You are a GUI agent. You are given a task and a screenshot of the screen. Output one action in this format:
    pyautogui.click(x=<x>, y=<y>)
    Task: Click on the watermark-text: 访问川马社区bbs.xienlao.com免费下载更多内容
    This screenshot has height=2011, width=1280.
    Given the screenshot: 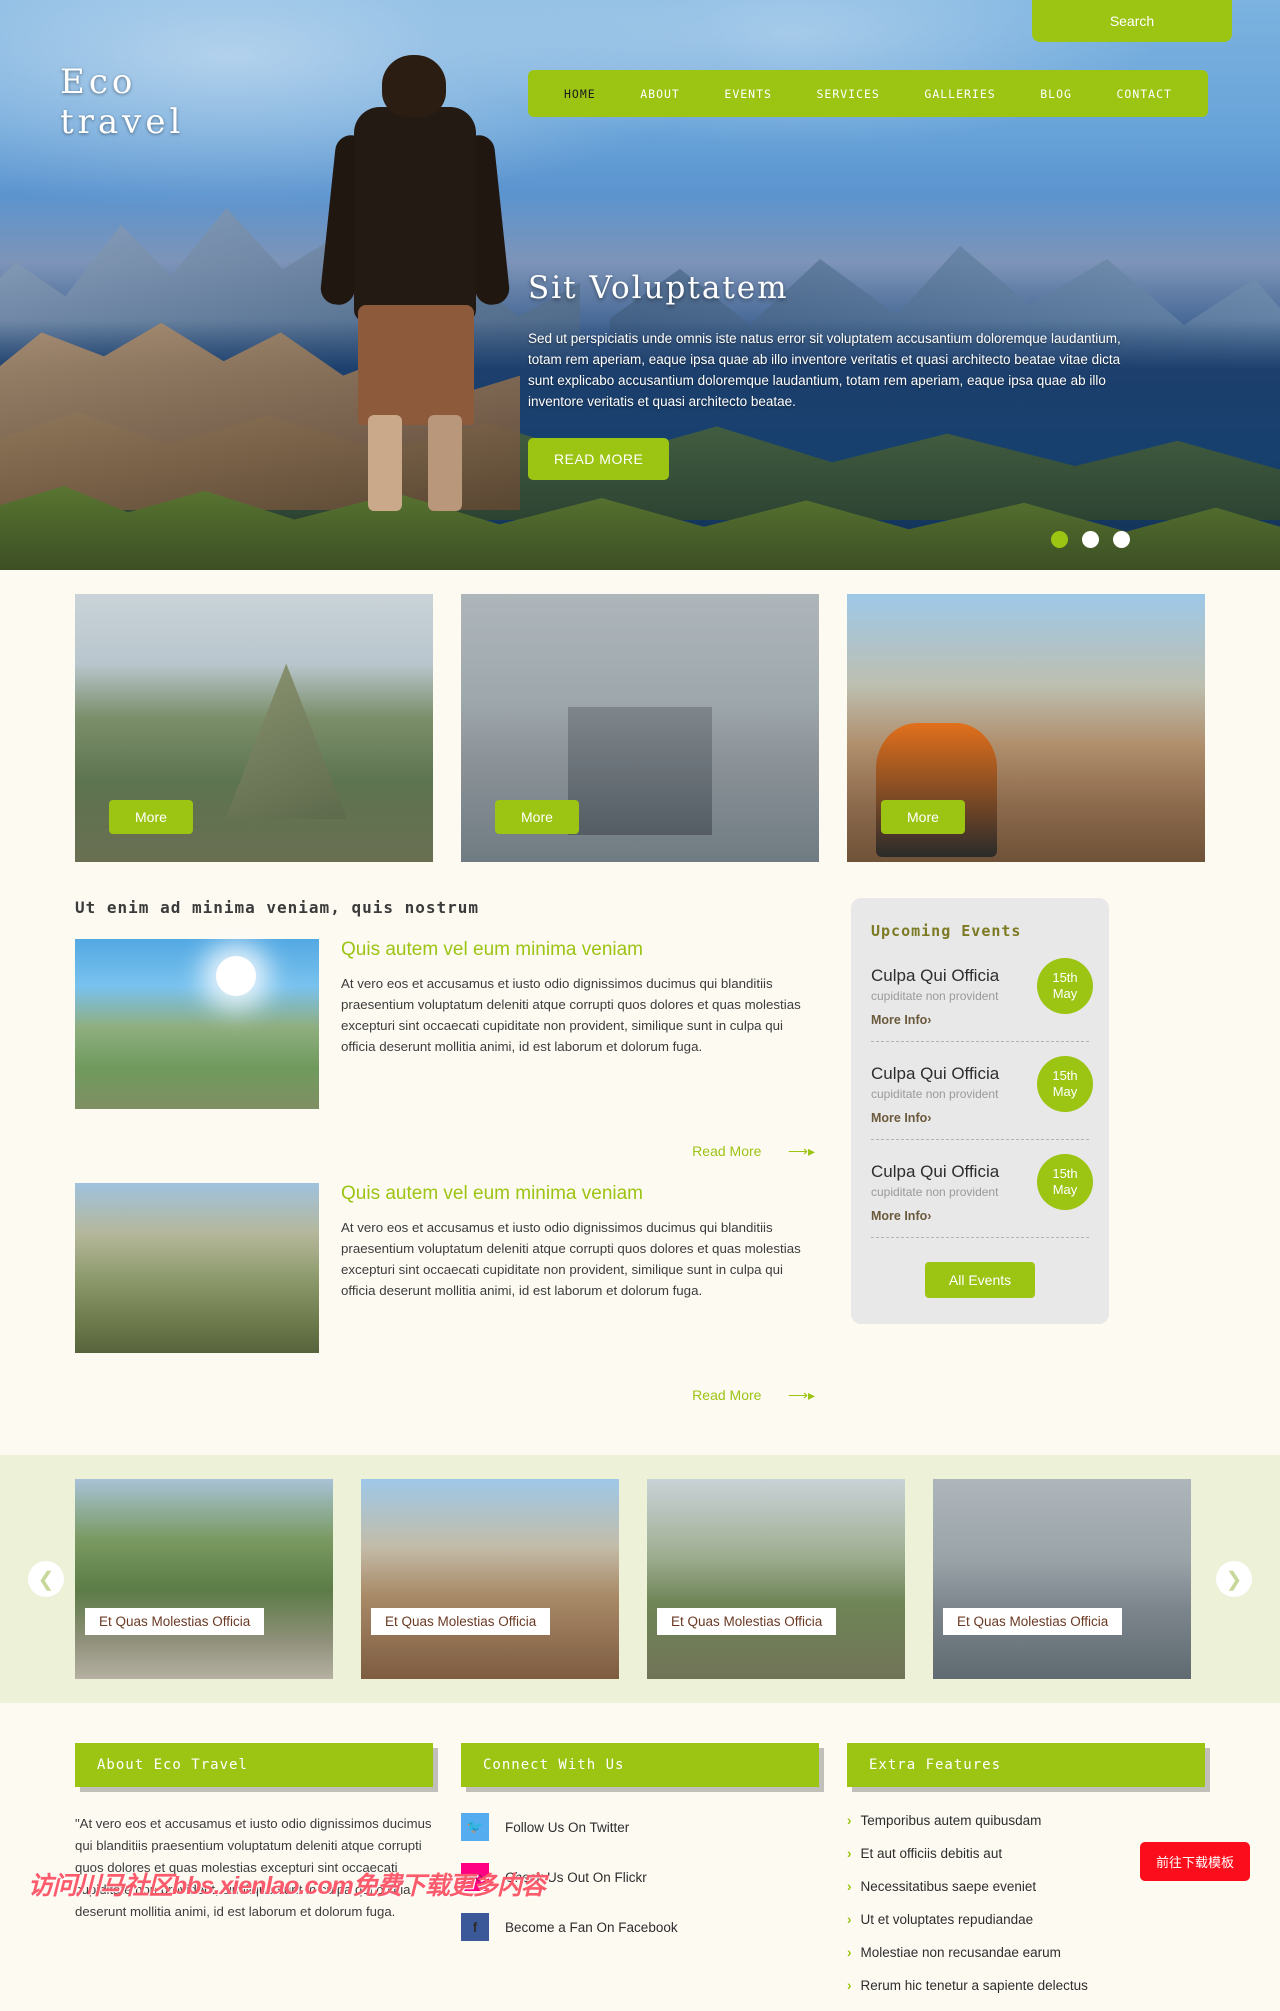 What is the action you would take?
    pyautogui.click(x=287, y=1886)
    